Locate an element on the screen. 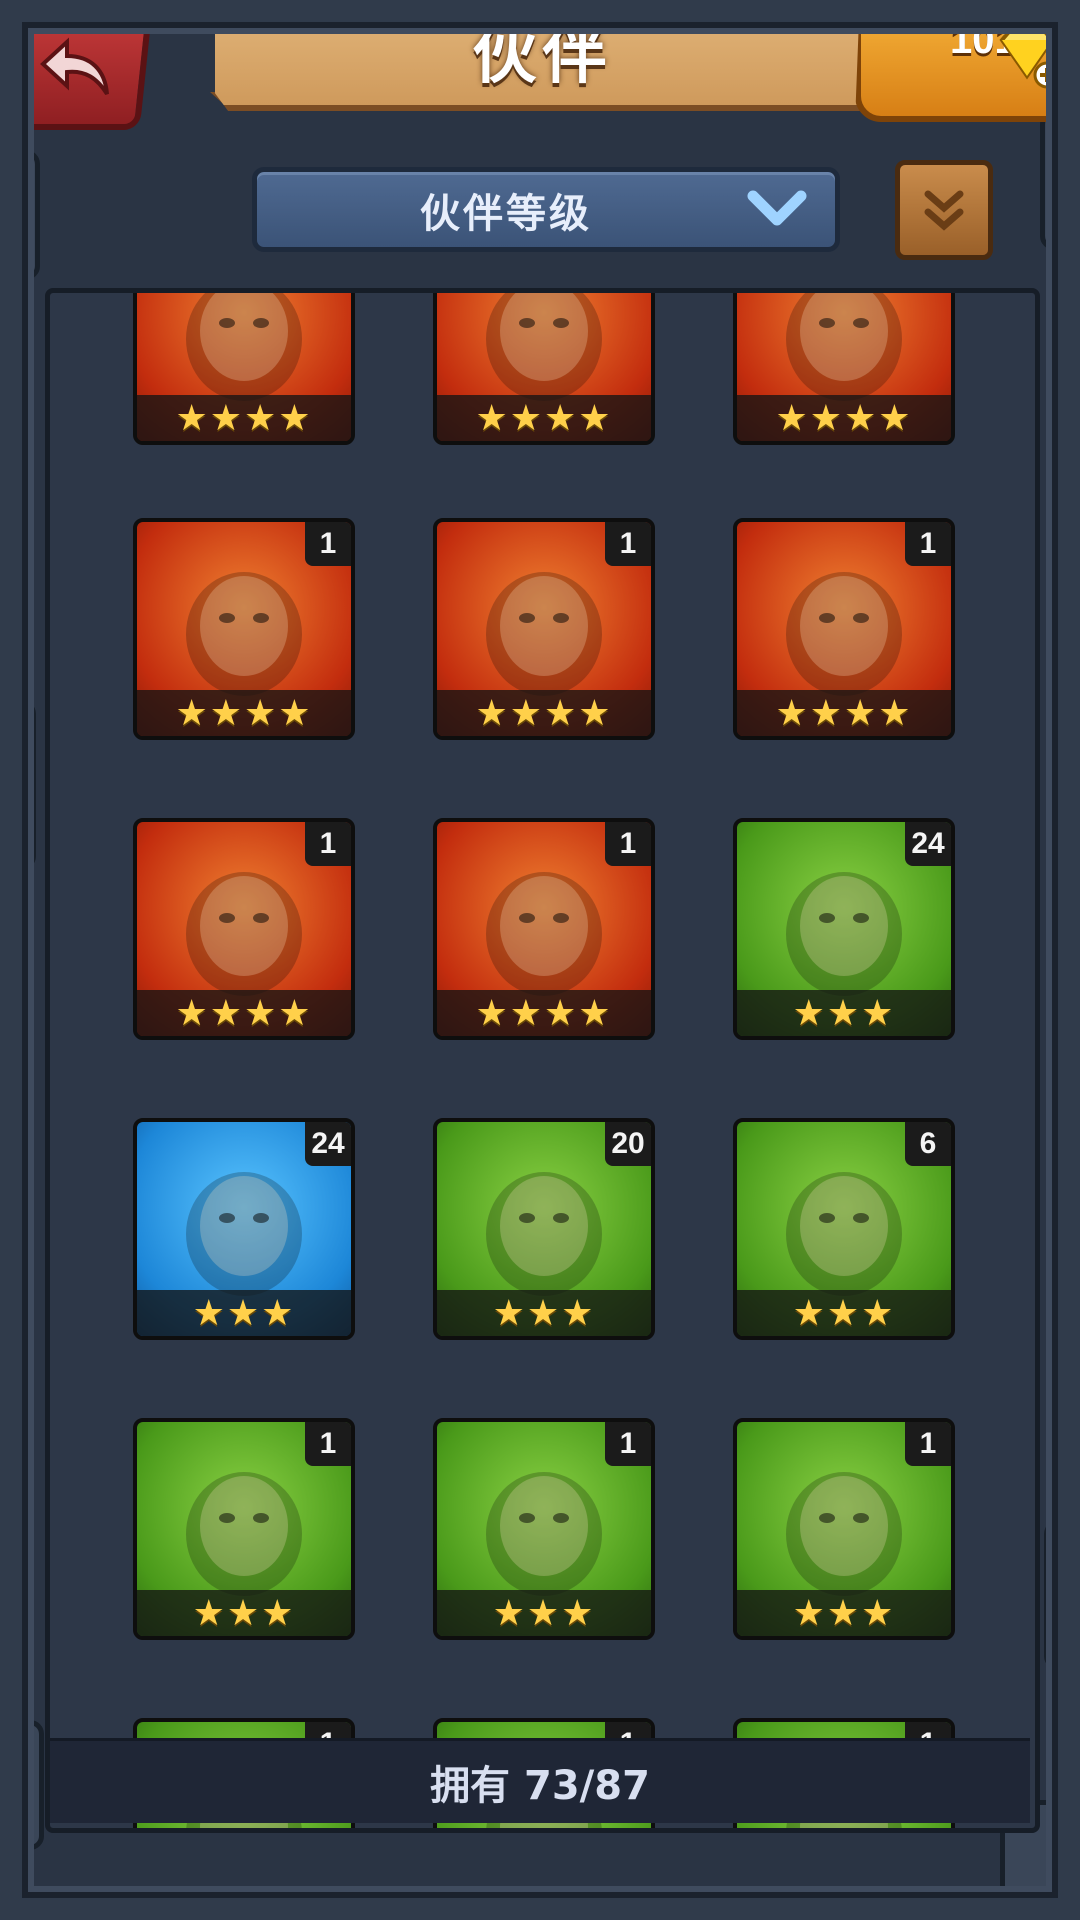 This screenshot has height=1920, width=1080. filter-button is located at coordinates (944, 210).